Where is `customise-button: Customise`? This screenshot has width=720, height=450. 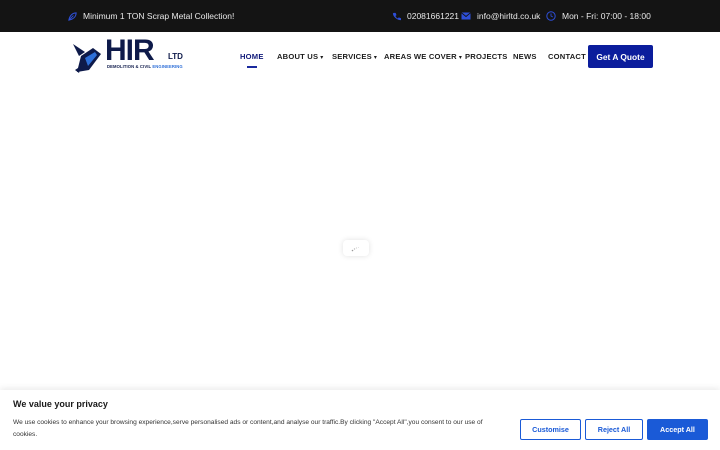 customise-button: Customise is located at coordinates (550, 429).